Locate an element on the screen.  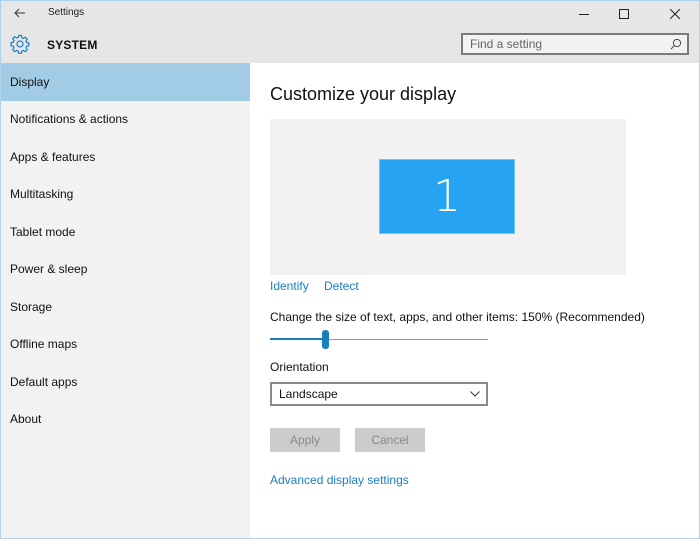
back-button is located at coordinates (20, 13).